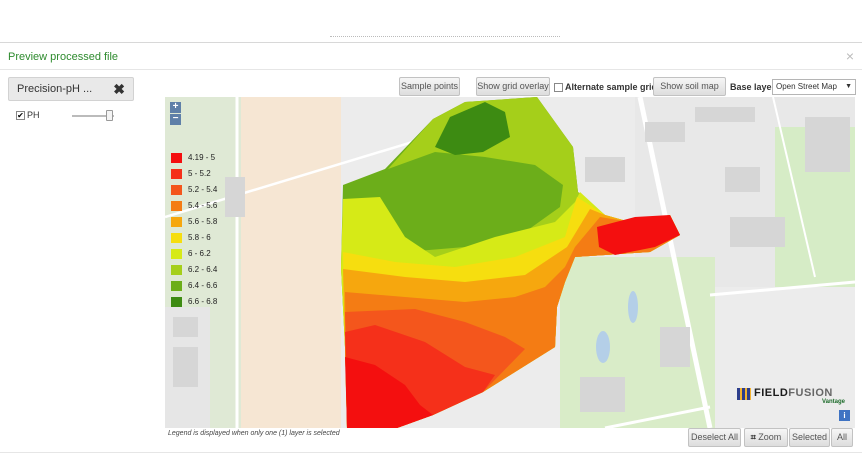 This screenshot has width=862, height=461. What do you see at coordinates (806, 86) in the screenshot?
I see `base-layer-value: Open Street Map` at bounding box center [806, 86].